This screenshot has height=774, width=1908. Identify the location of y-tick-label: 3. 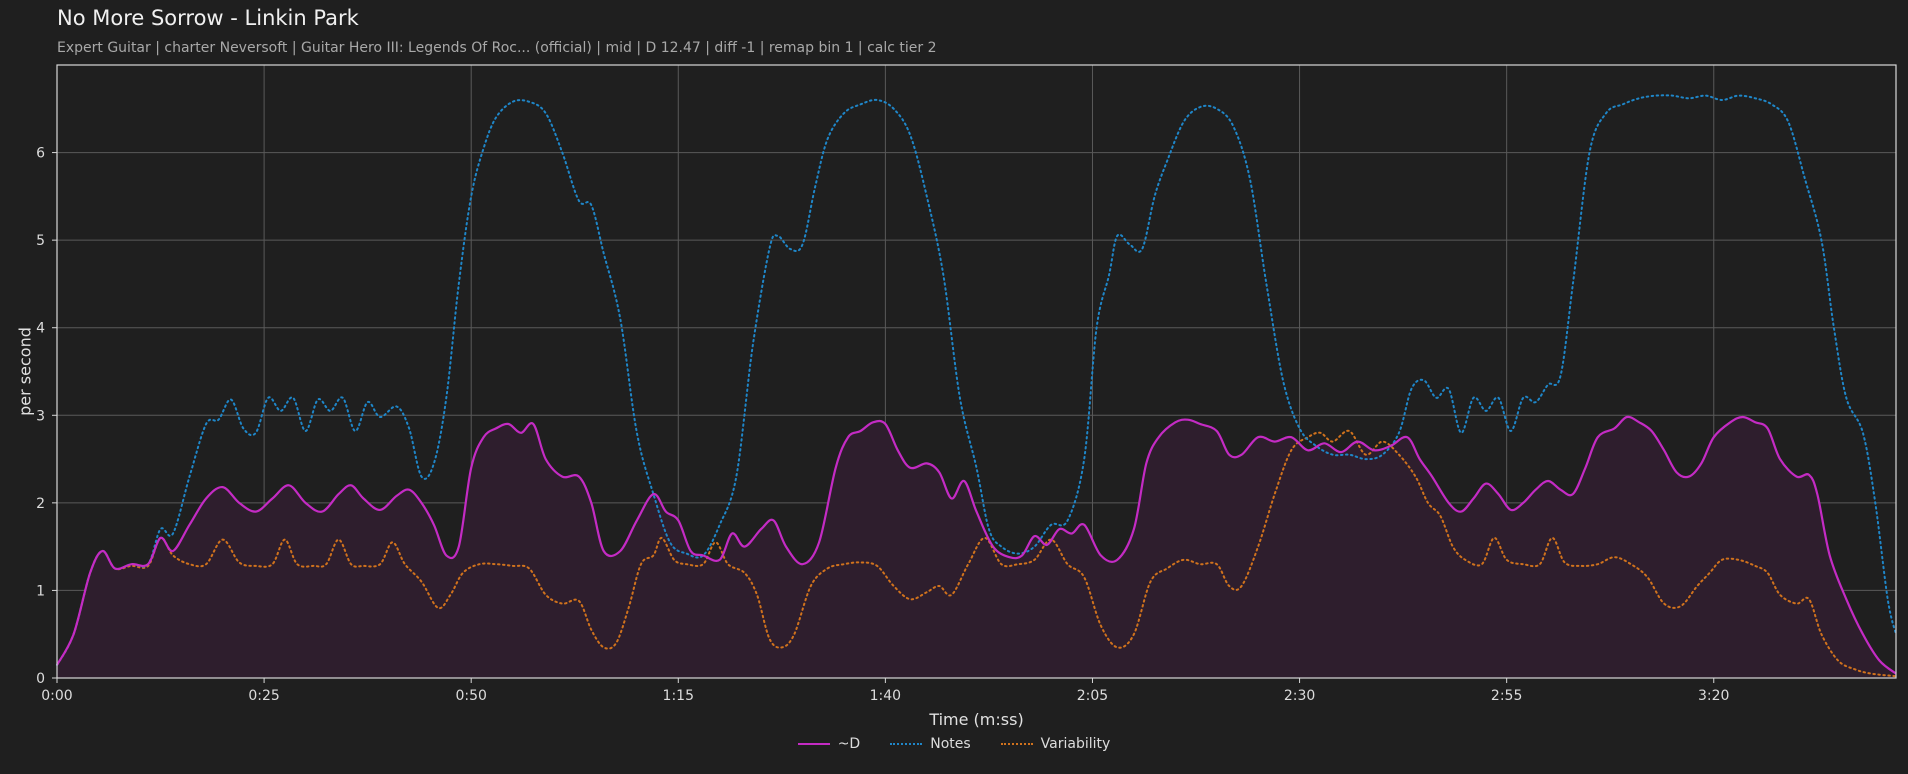
(40, 416).